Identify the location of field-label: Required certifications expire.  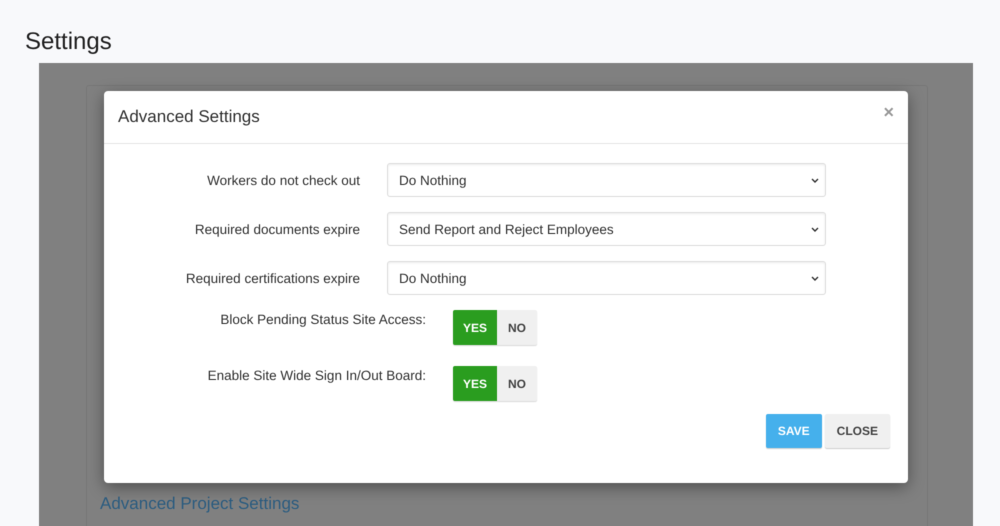
(272, 278).